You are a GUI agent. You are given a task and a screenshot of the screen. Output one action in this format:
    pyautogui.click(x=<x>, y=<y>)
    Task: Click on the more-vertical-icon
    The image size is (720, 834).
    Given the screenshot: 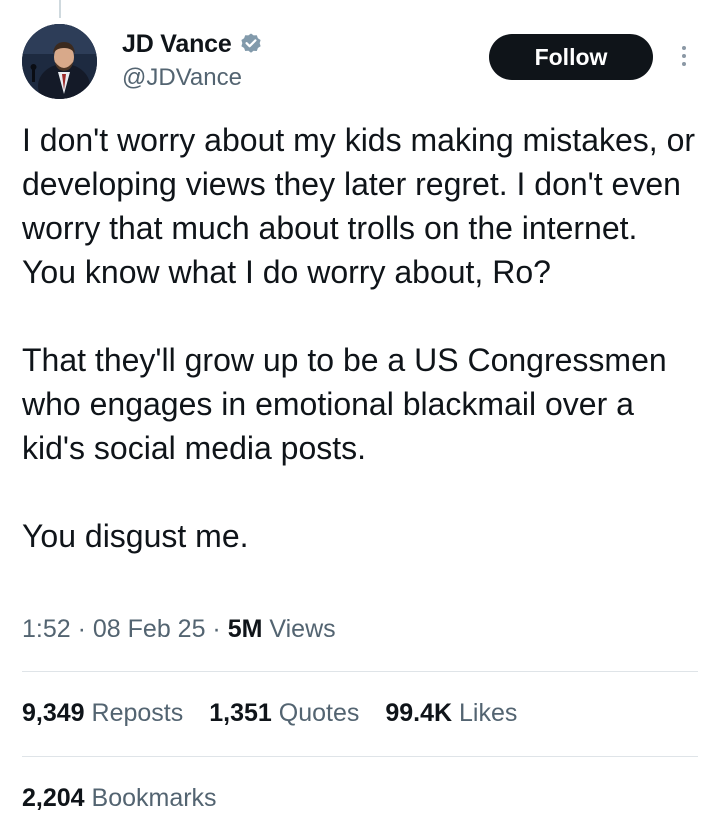 What is the action you would take?
    pyautogui.click(x=684, y=56)
    